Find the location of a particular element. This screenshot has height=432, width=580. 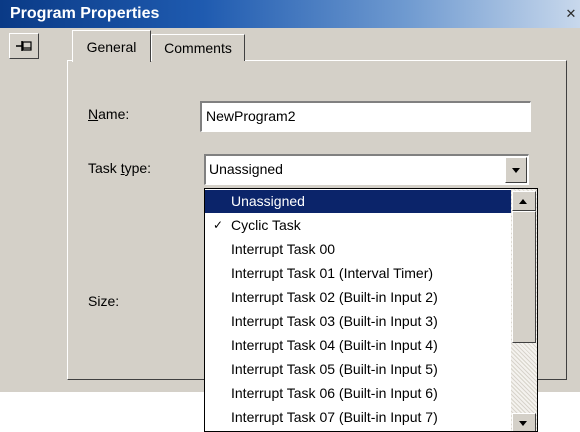

dropdown-option: ✓ Cyclic Task is located at coordinates (358, 225).